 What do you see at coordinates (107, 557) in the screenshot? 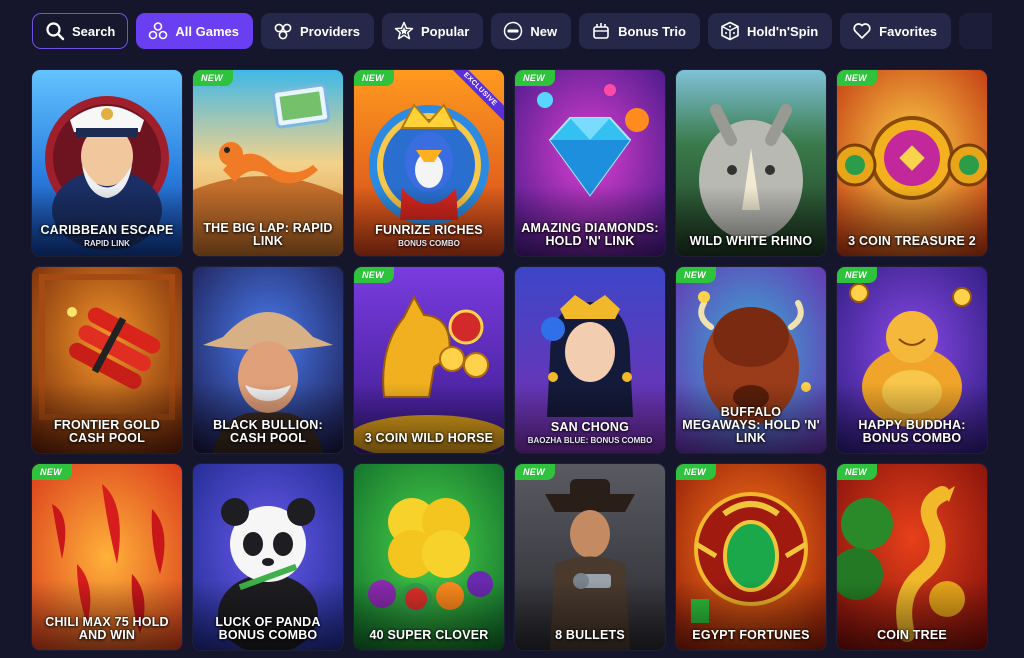
I see `game-card: NEW CHILI MAX 75 HOLD AND WIN` at bounding box center [107, 557].